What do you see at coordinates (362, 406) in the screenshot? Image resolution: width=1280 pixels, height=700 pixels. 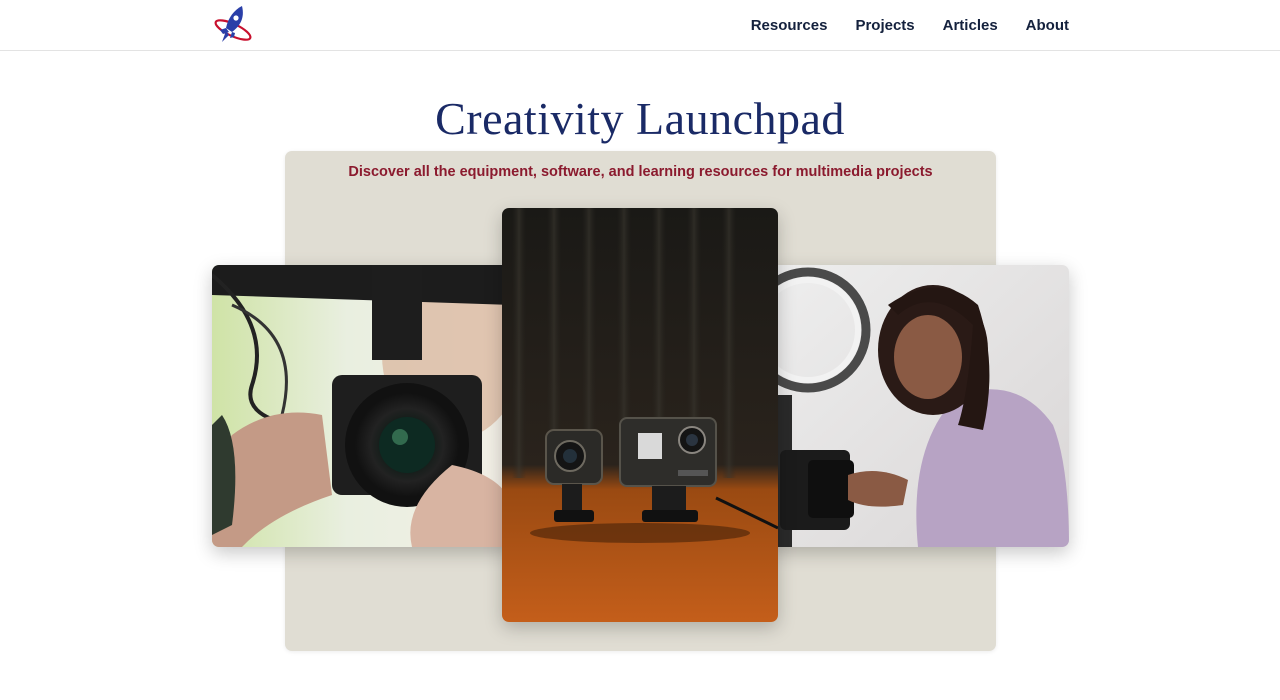 I see `video-camera-photo` at bounding box center [362, 406].